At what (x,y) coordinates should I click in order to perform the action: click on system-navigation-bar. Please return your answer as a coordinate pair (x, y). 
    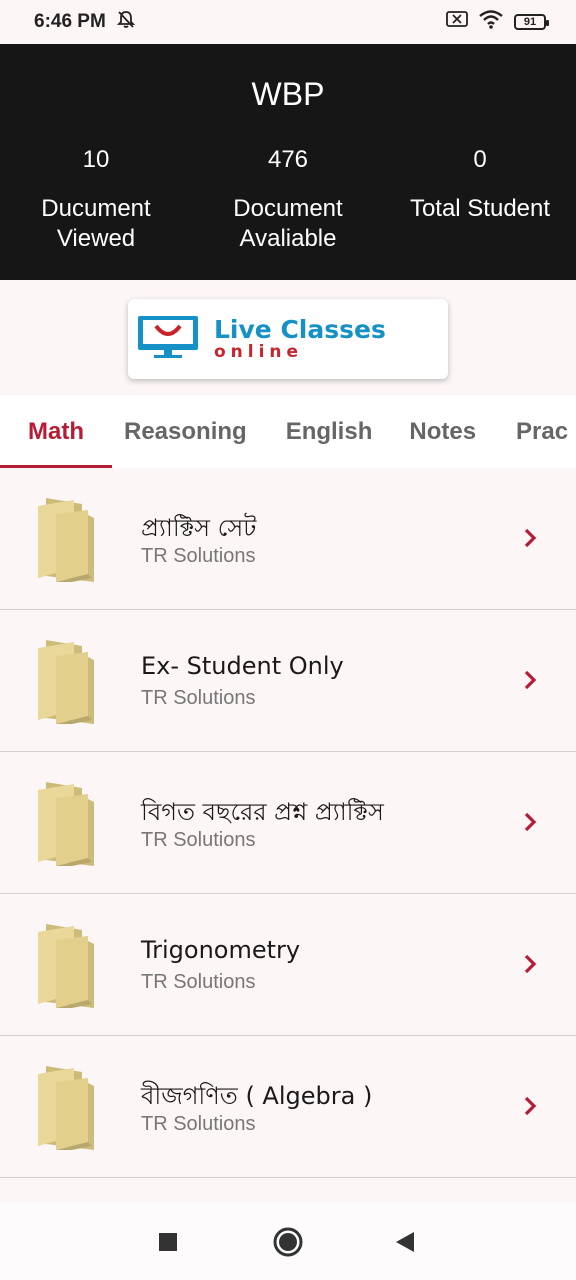
    Looking at the image, I should click on (288, 1241).